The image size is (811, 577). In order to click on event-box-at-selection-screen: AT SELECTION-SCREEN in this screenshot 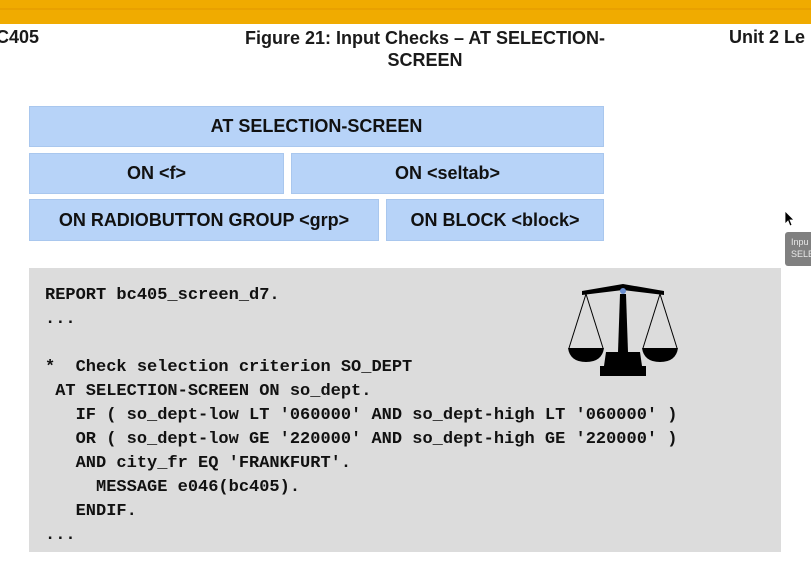, I will do `click(316, 126)`.